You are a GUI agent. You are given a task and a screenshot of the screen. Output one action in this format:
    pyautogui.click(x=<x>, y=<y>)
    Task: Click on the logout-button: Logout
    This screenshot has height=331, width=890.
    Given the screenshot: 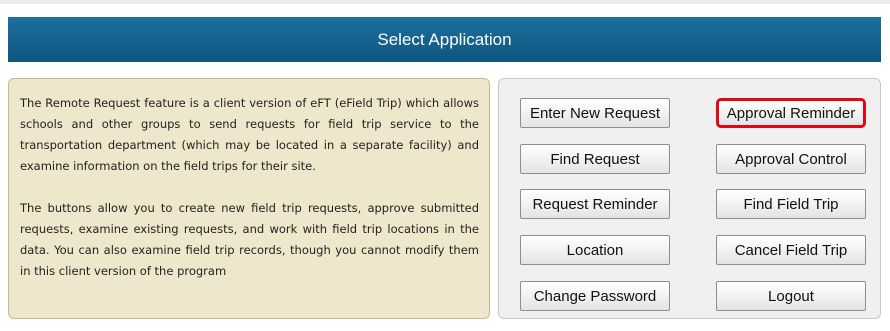 What is the action you would take?
    pyautogui.click(x=791, y=296)
    